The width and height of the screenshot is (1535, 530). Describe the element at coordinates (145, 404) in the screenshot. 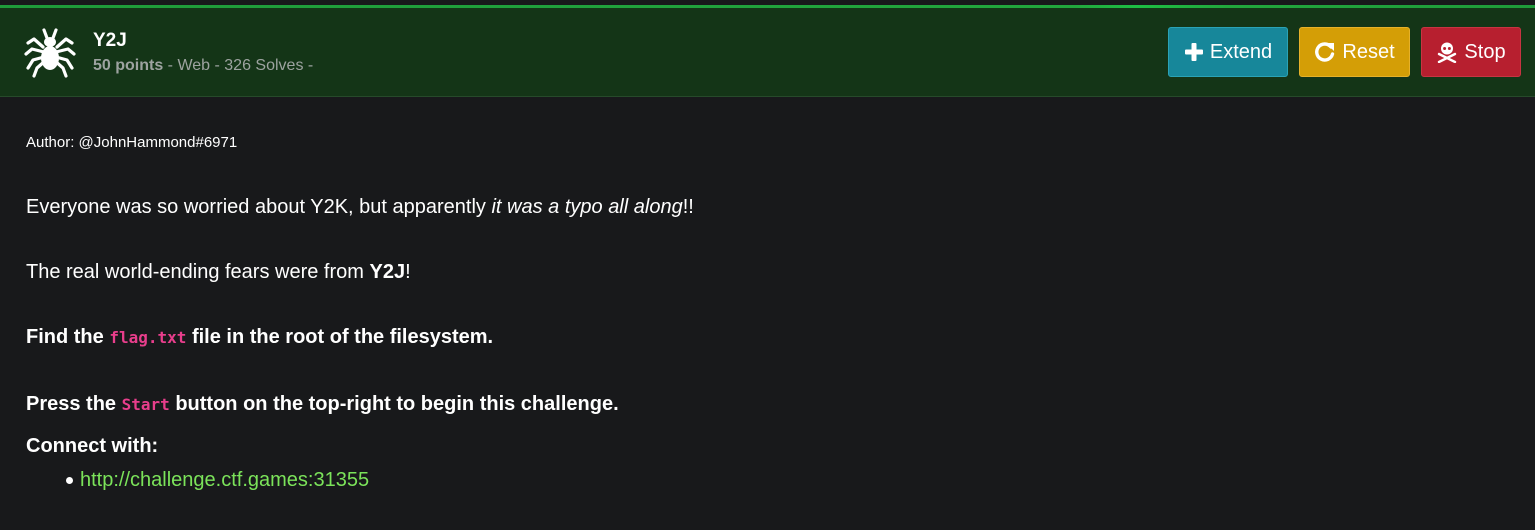

I see `start-code: Start` at that location.